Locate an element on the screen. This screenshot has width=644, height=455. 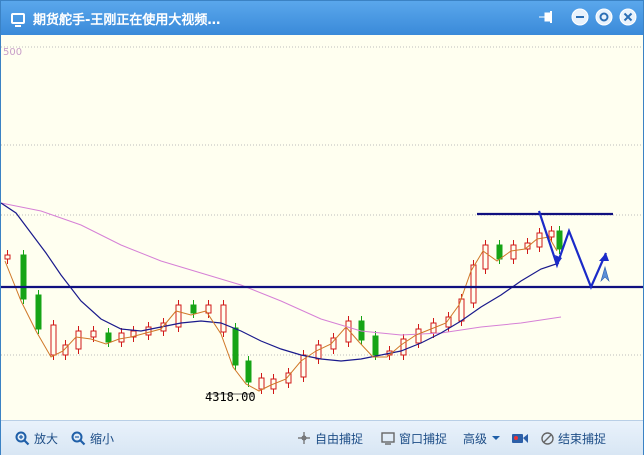
low-price-label: 4318.00 is located at coordinates (230, 397).